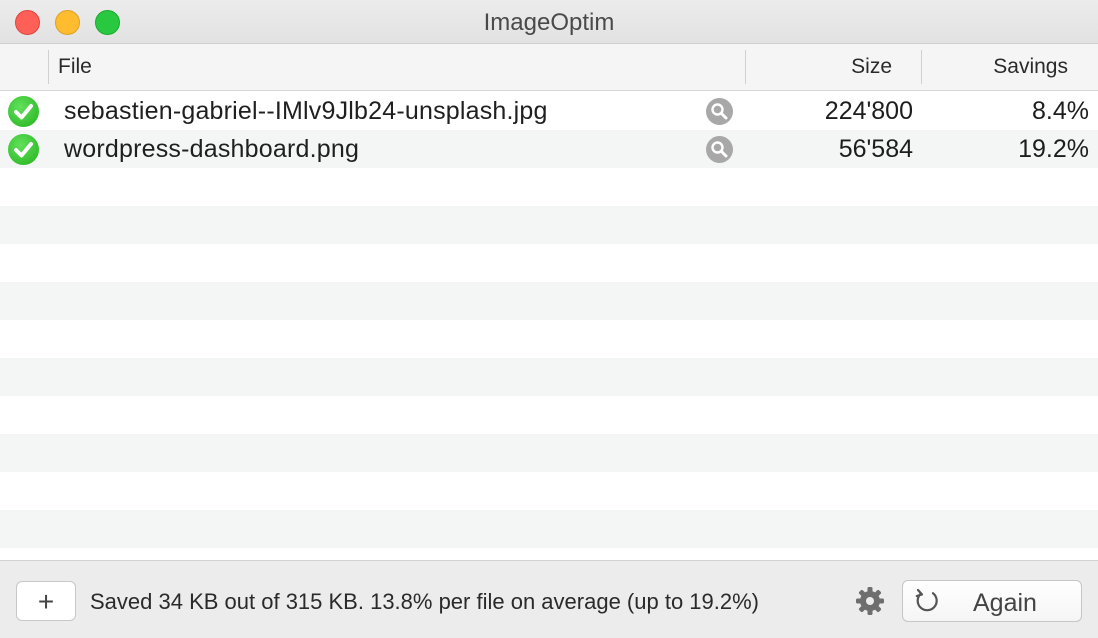  I want to click on column-header-file: File, so click(75, 67).